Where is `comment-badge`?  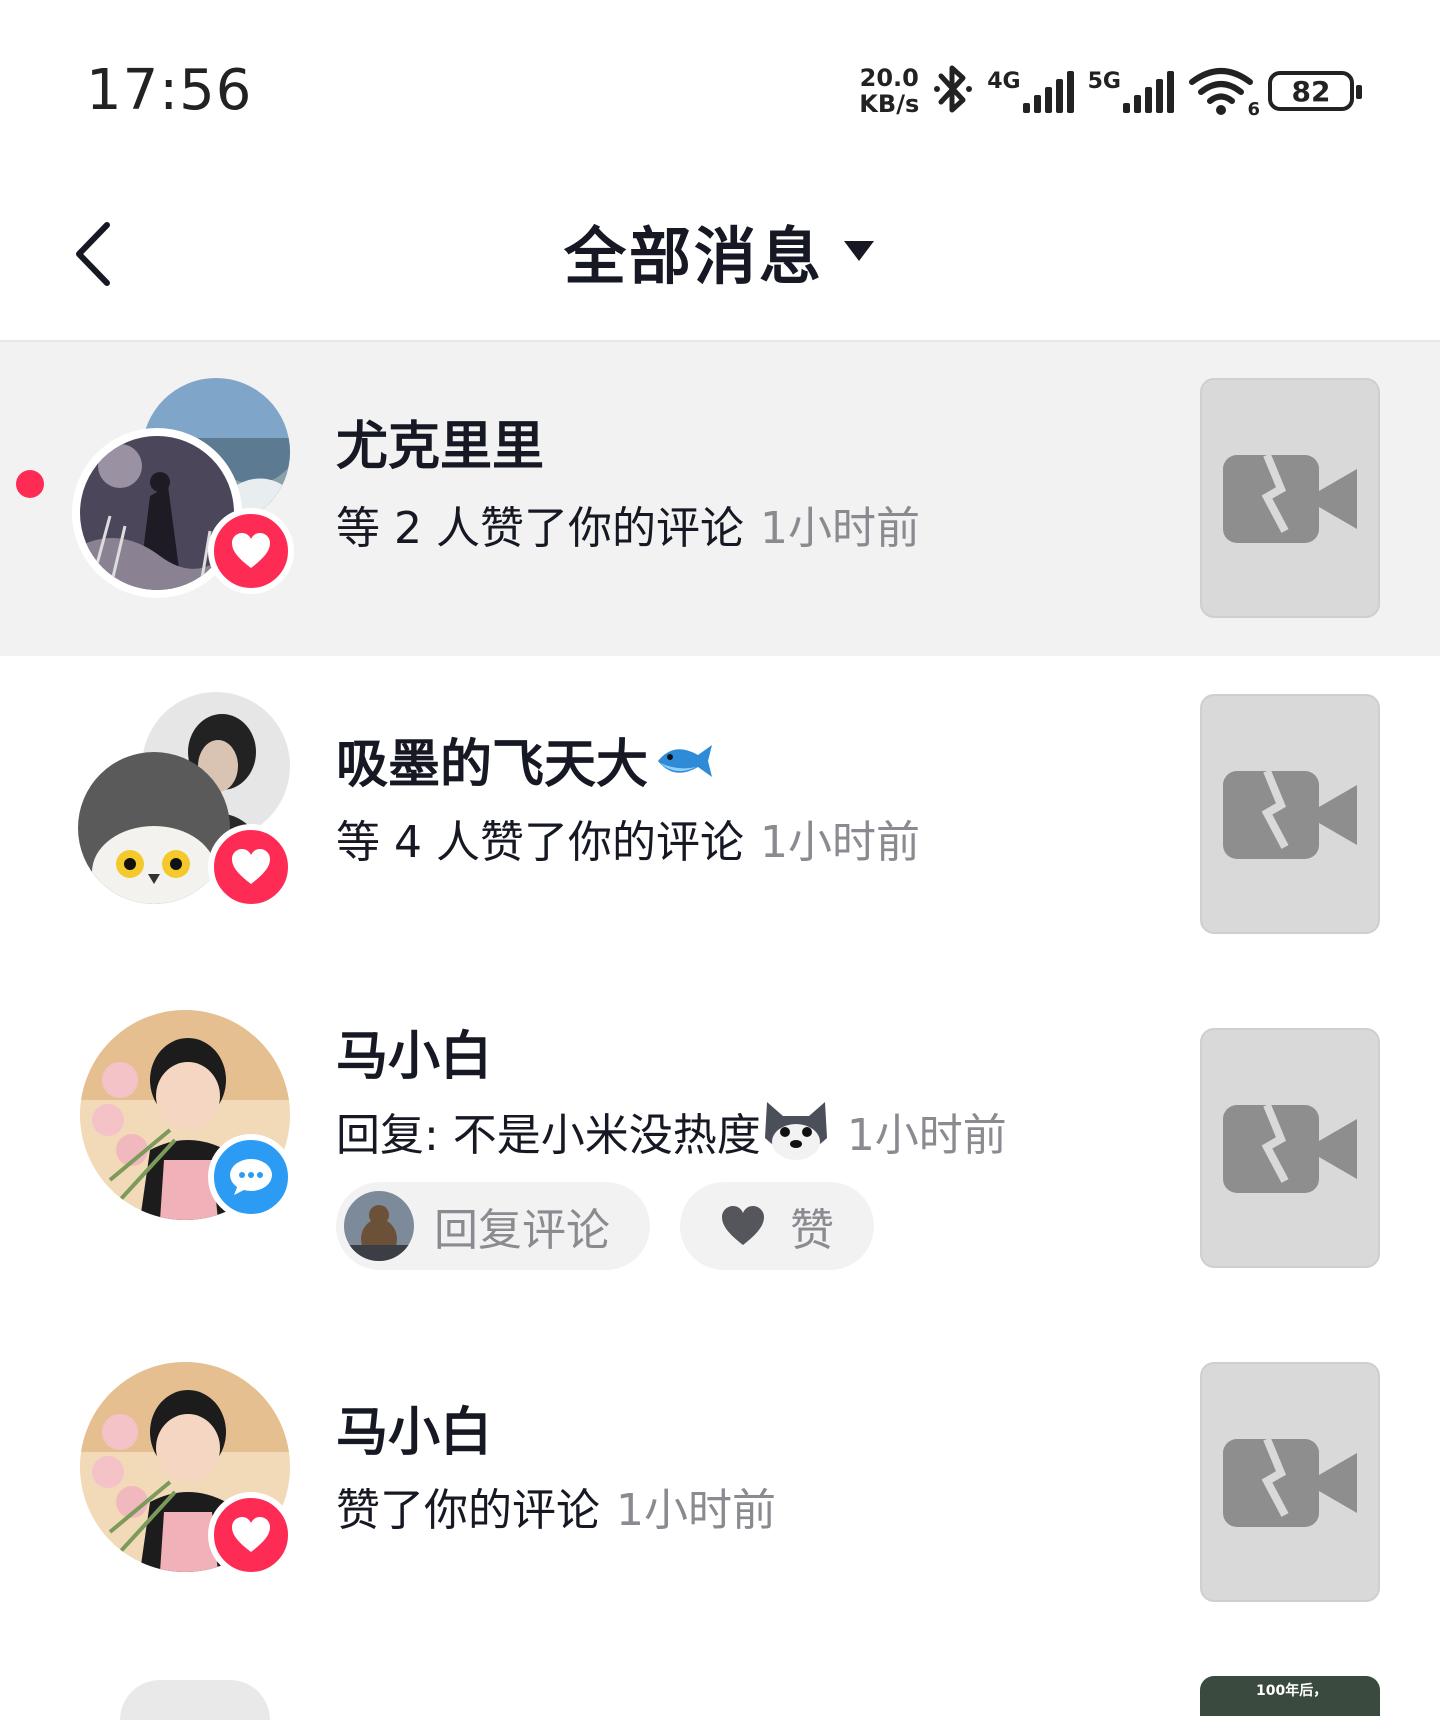 comment-badge is located at coordinates (251, 1177).